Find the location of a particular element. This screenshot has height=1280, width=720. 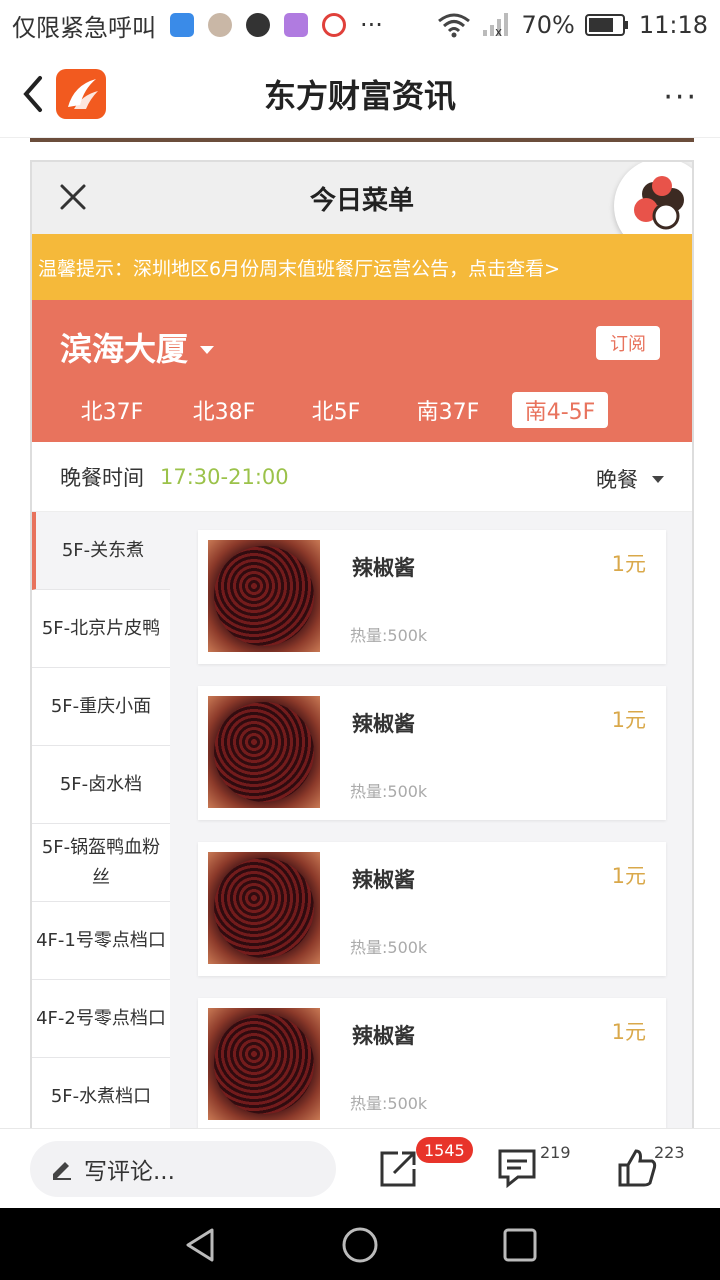

app-logo is located at coordinates (81, 94).